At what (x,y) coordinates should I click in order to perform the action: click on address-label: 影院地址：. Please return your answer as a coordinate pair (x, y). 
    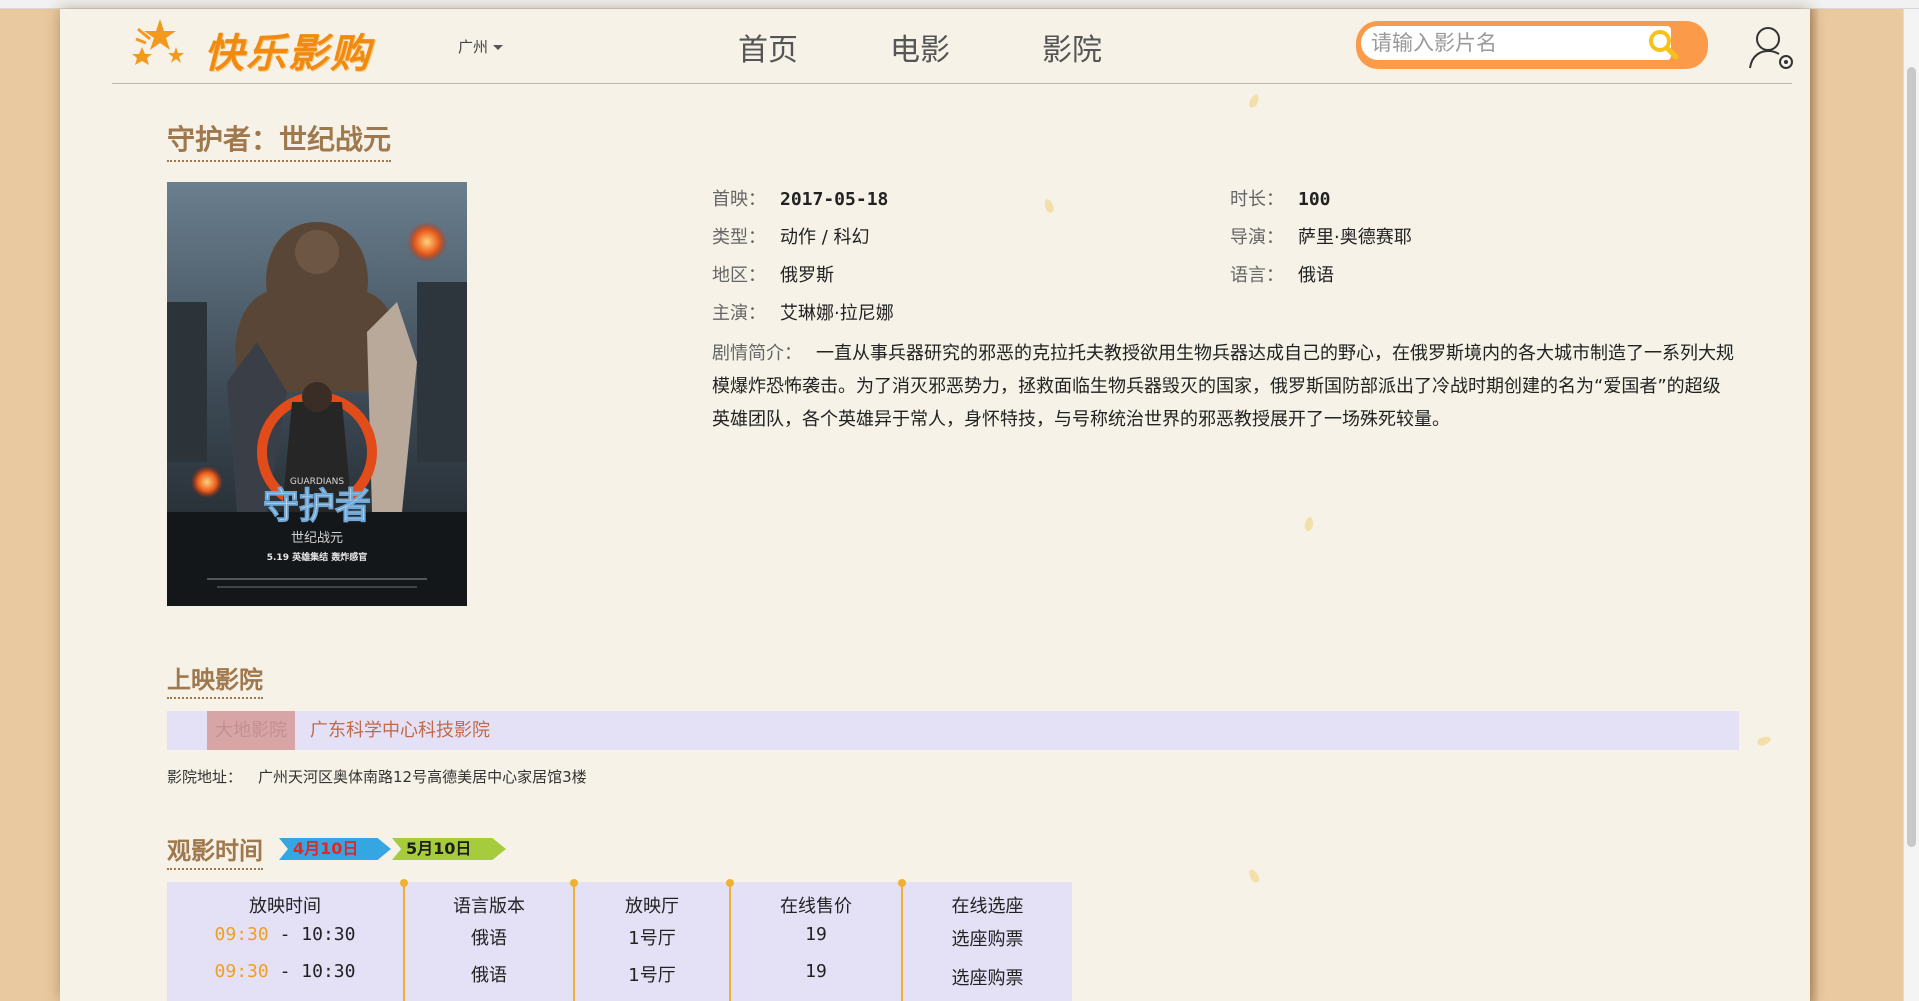
    Looking at the image, I should click on (205, 777).